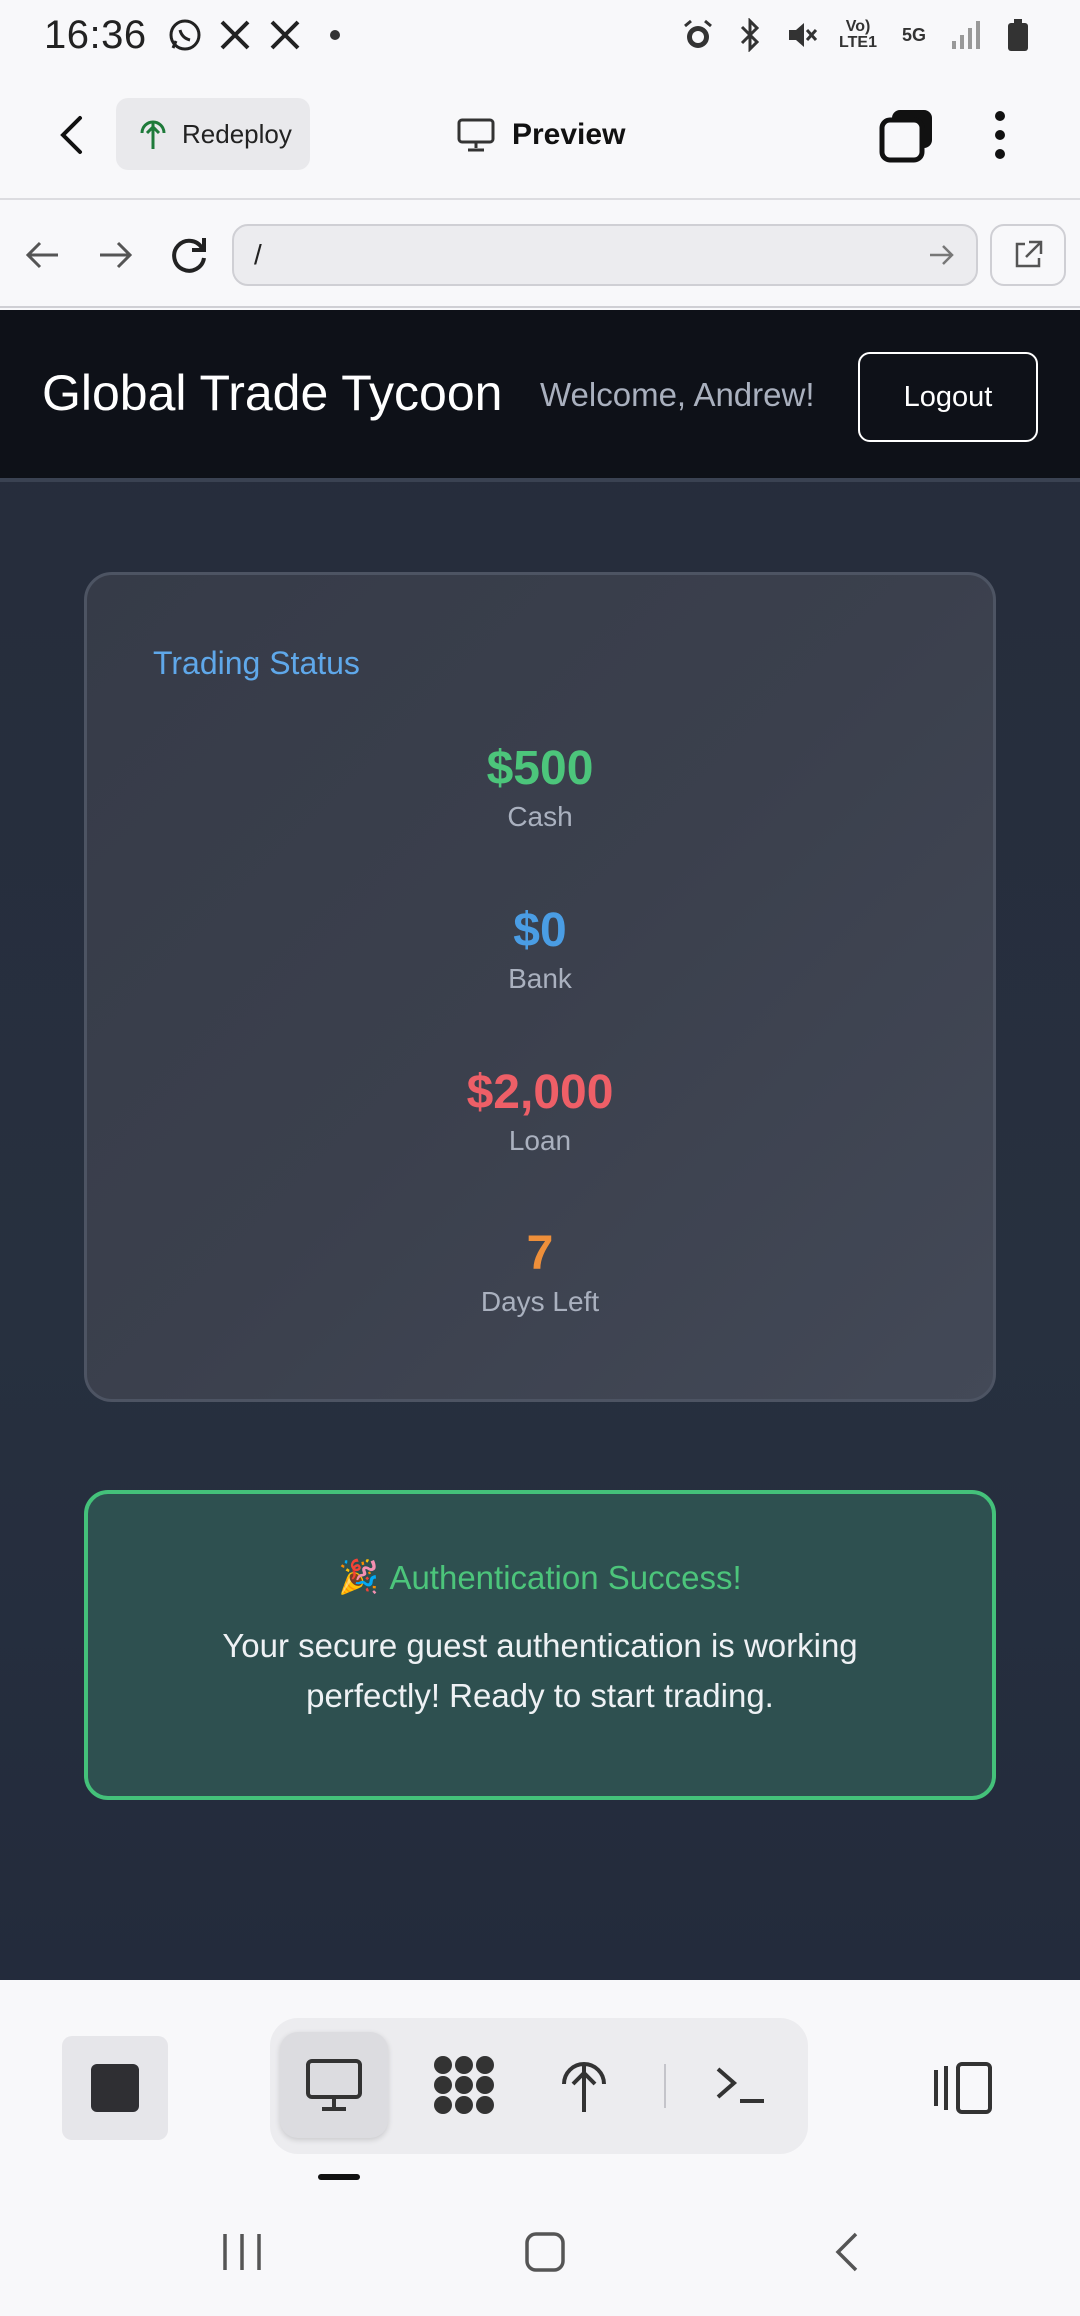 This screenshot has height=2316, width=1080. I want to click on external-link-icon, so click(1029, 254).